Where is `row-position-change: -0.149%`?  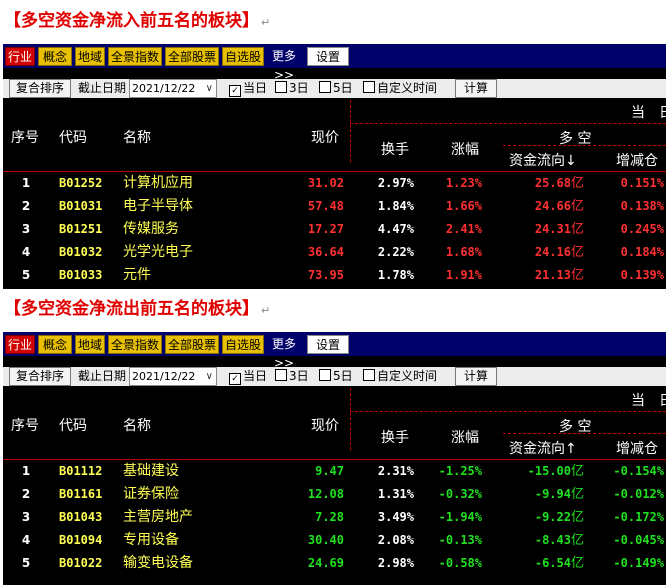
row-position-change: -0.149% is located at coordinates (638, 563).